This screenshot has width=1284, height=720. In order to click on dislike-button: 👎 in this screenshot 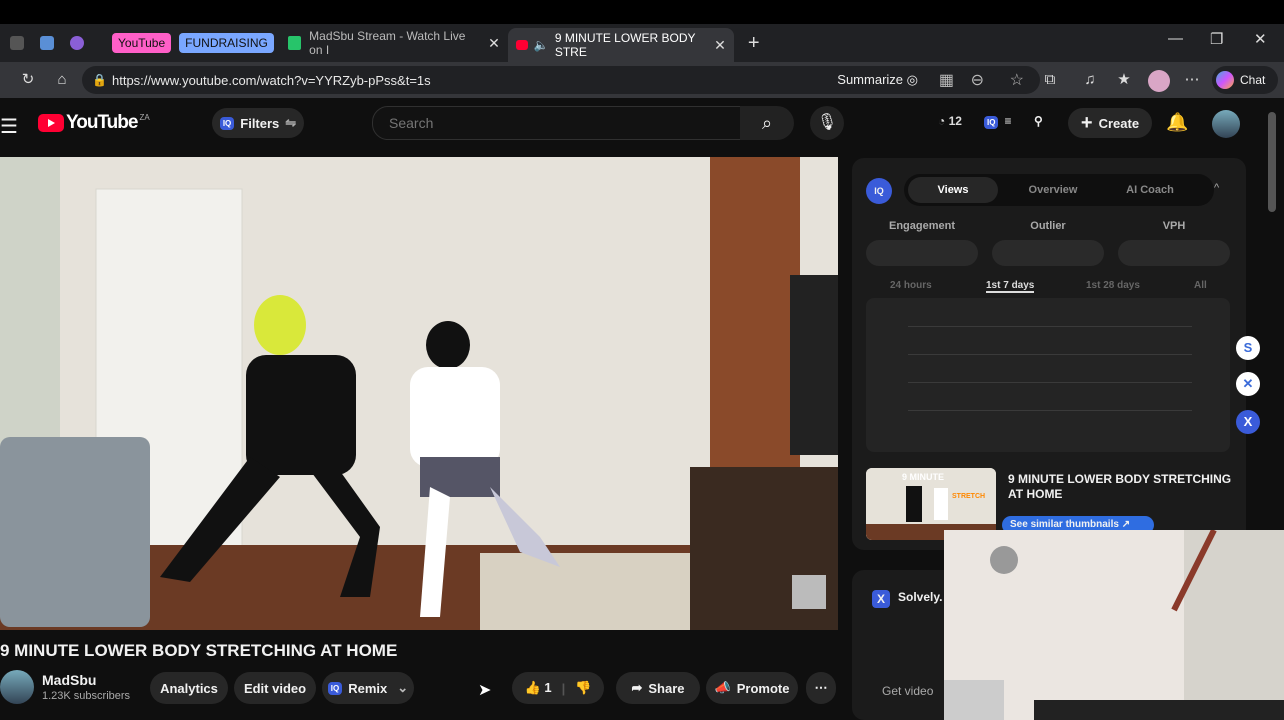, I will do `click(583, 688)`.